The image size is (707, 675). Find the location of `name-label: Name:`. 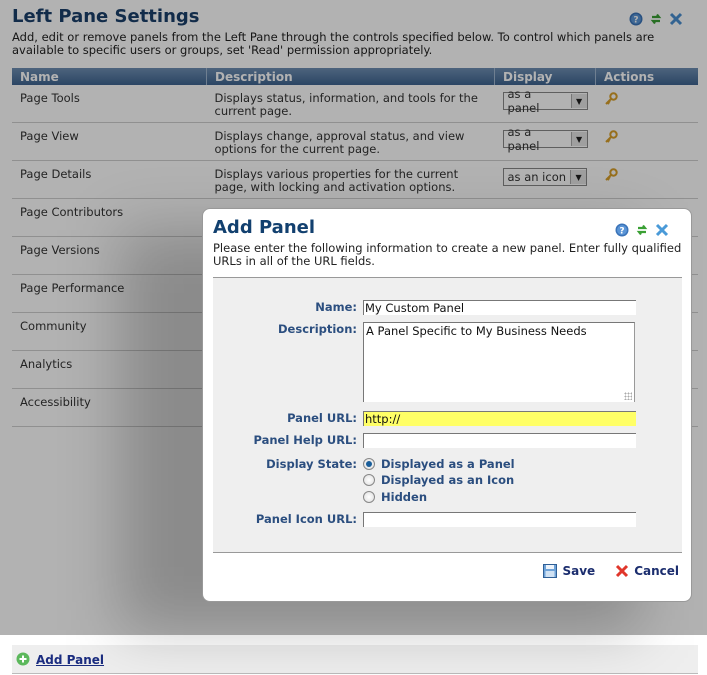

name-label: Name: is located at coordinates (336, 307).